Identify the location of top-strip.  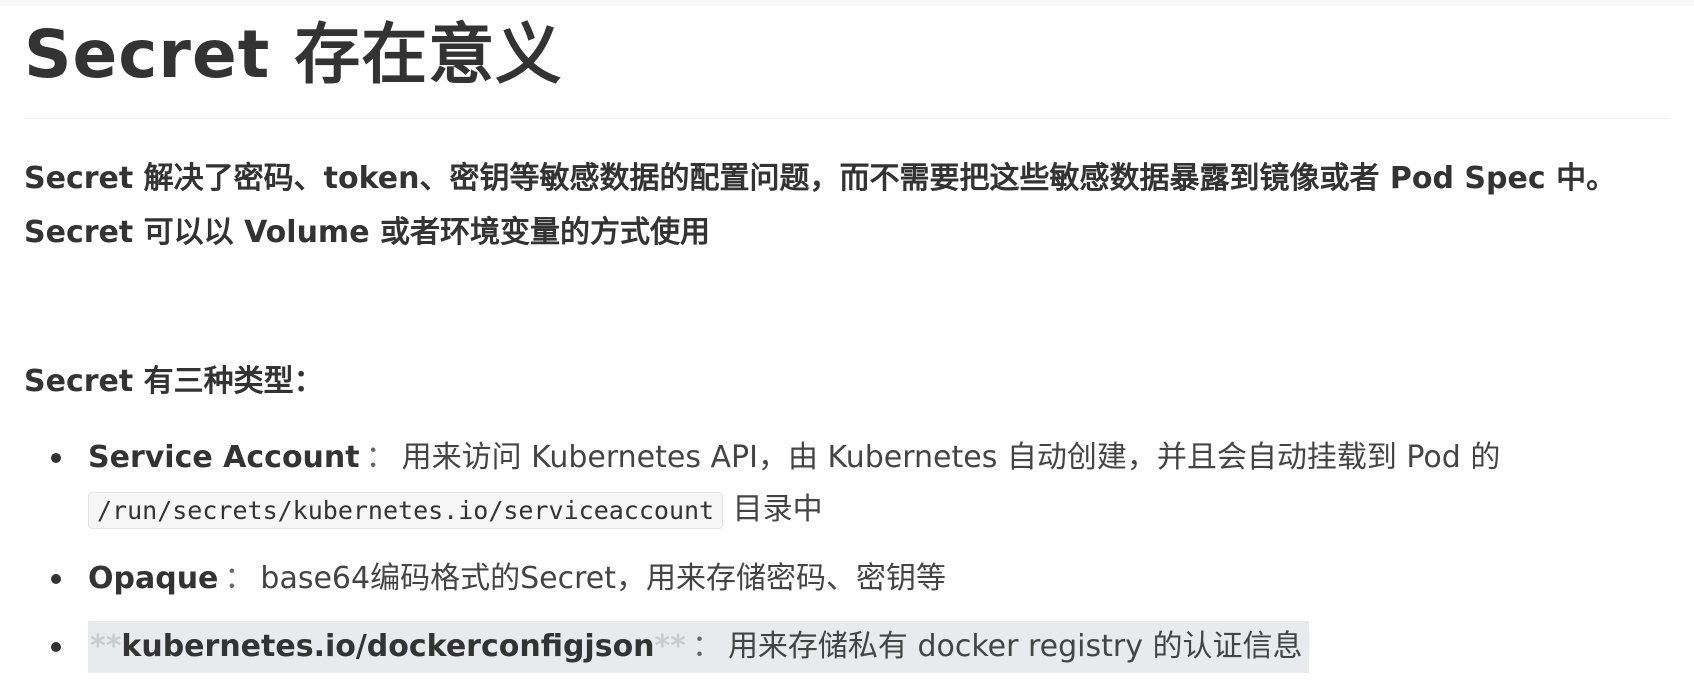
(847, 3).